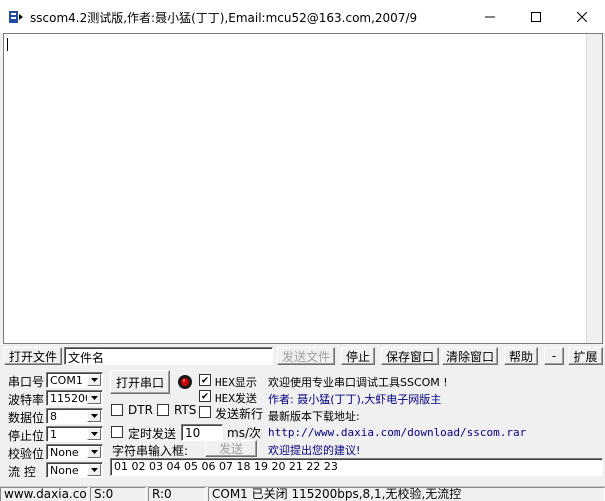 The width and height of the screenshot is (605, 501). Describe the element at coordinates (185, 382) in the screenshot. I see `port-status-led-icon` at that location.